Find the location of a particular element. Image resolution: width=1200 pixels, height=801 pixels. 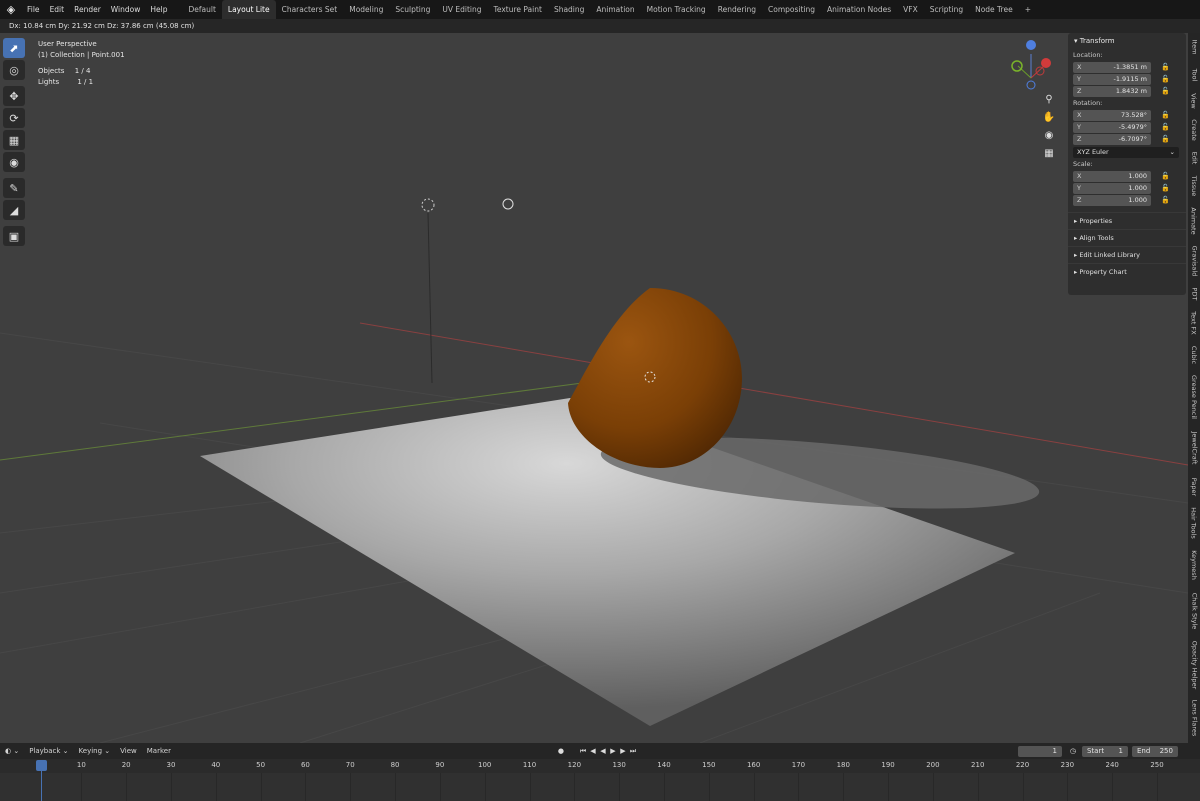

menu-window: Window is located at coordinates (126, 9).